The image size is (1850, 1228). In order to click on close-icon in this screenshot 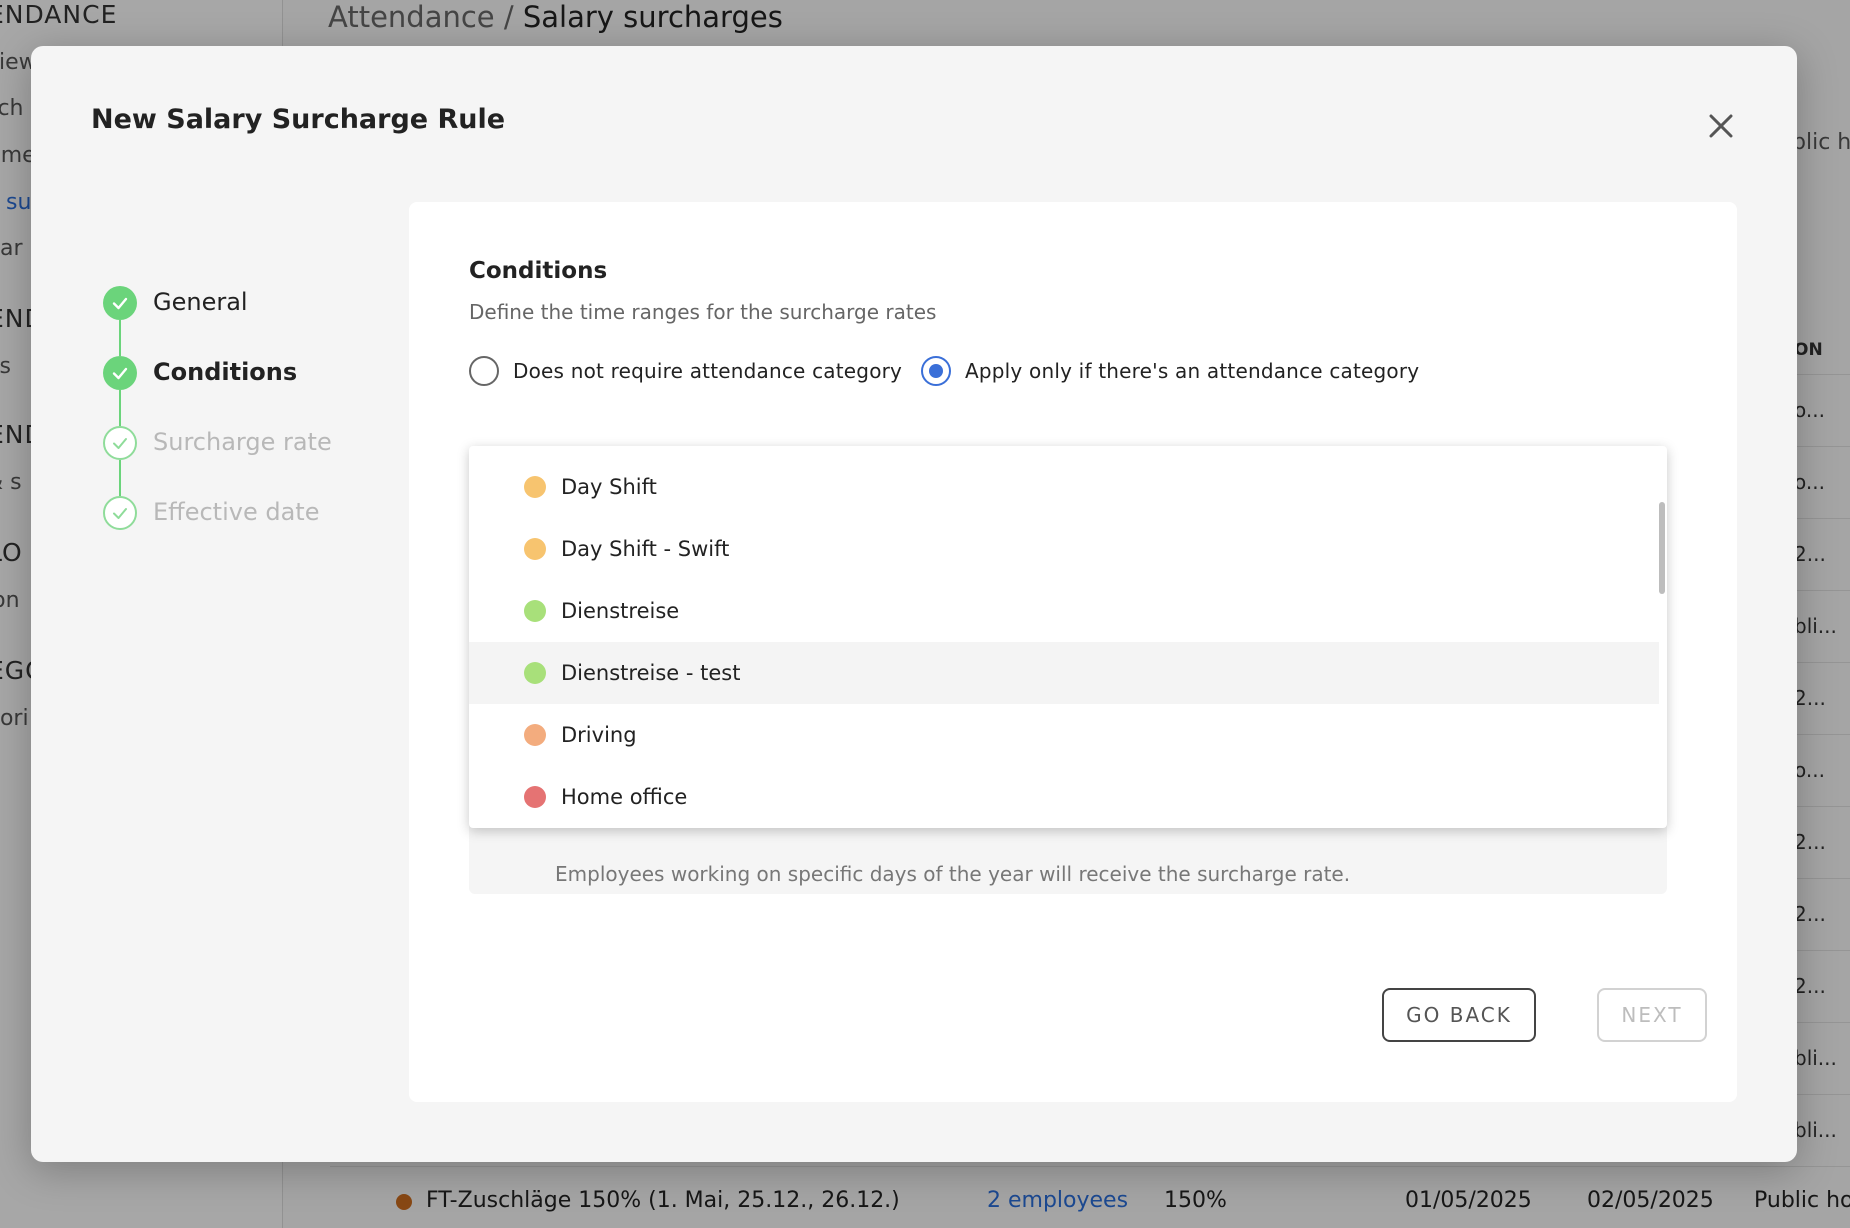, I will do `click(1721, 126)`.